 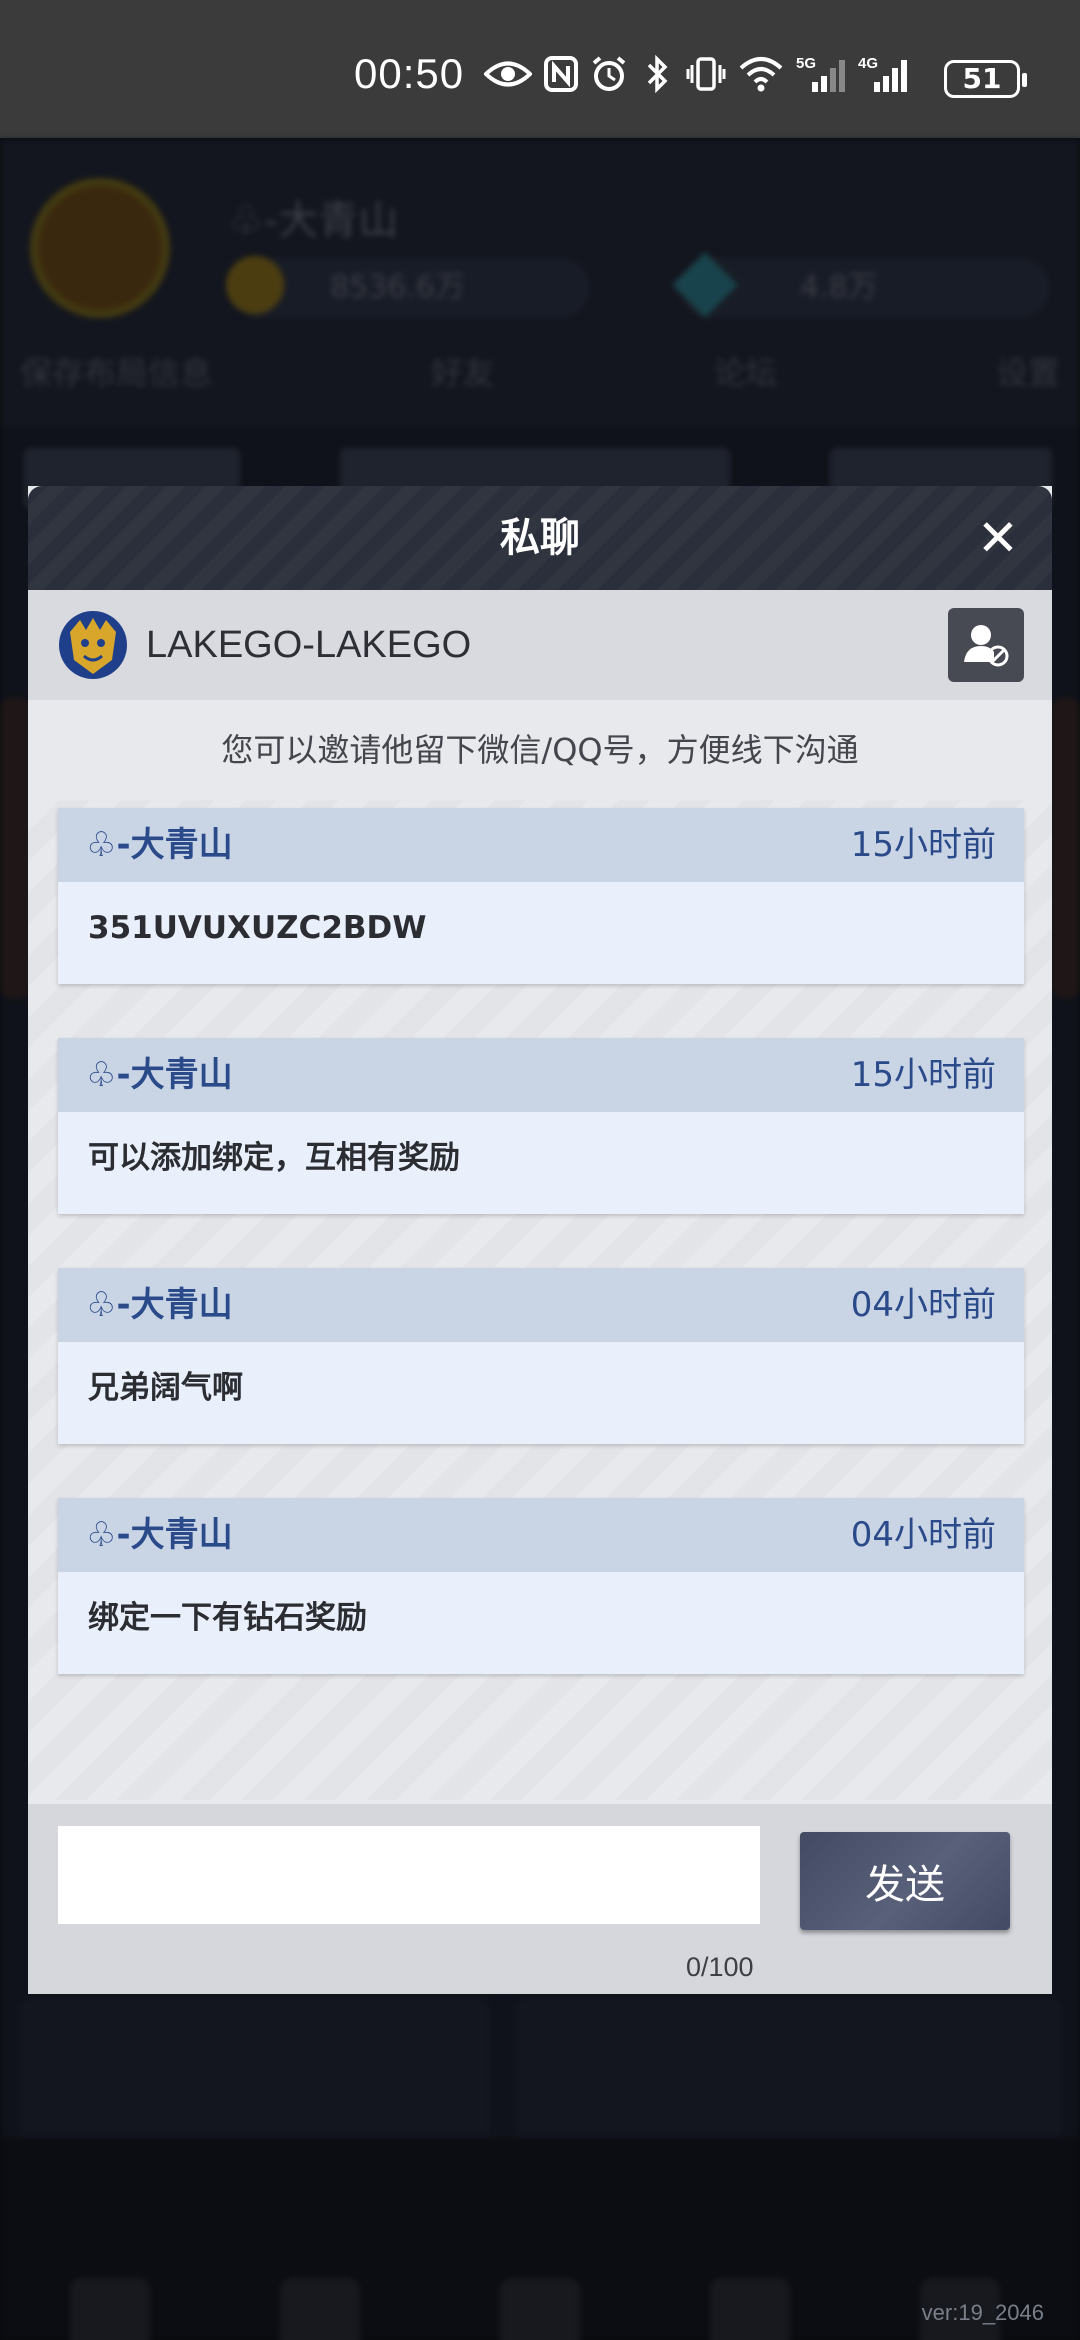 What do you see at coordinates (541, 1356) in the screenshot?
I see `message-card: ♧-大青山 04小时前 兄弟阔气啊` at bounding box center [541, 1356].